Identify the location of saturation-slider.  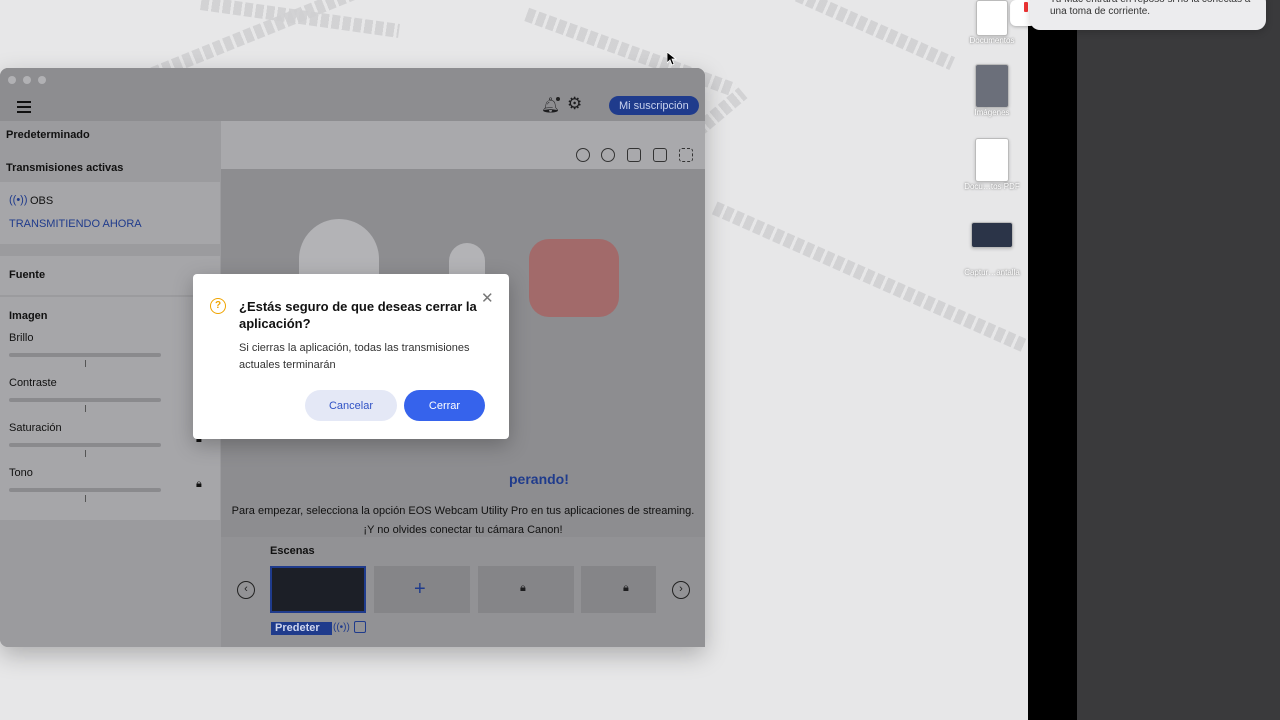
(85, 445).